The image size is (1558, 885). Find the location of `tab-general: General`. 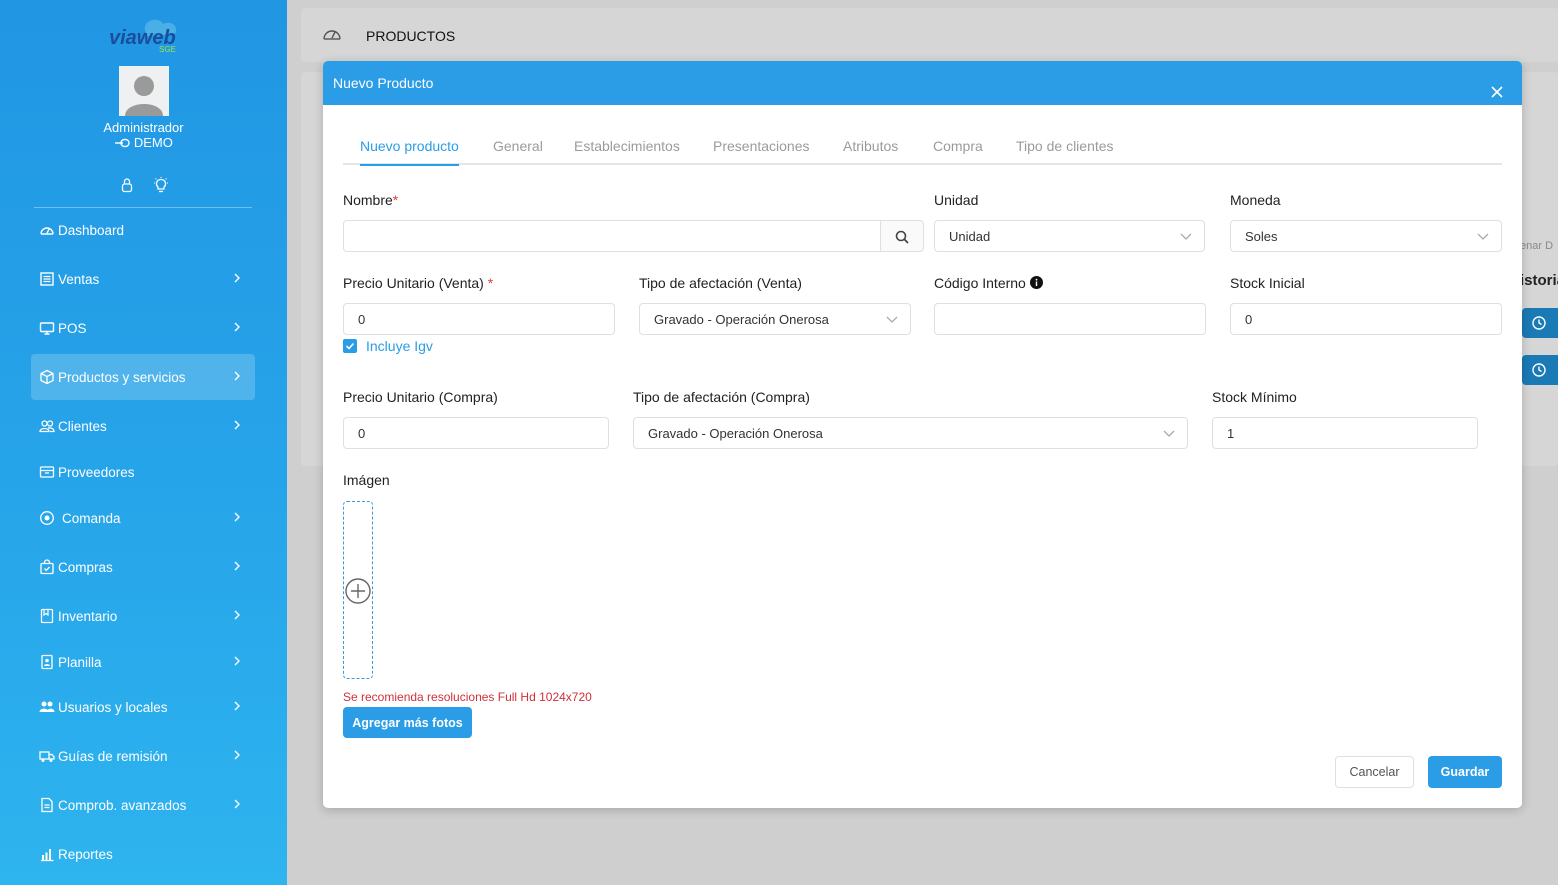

tab-general: General is located at coordinates (518, 151).